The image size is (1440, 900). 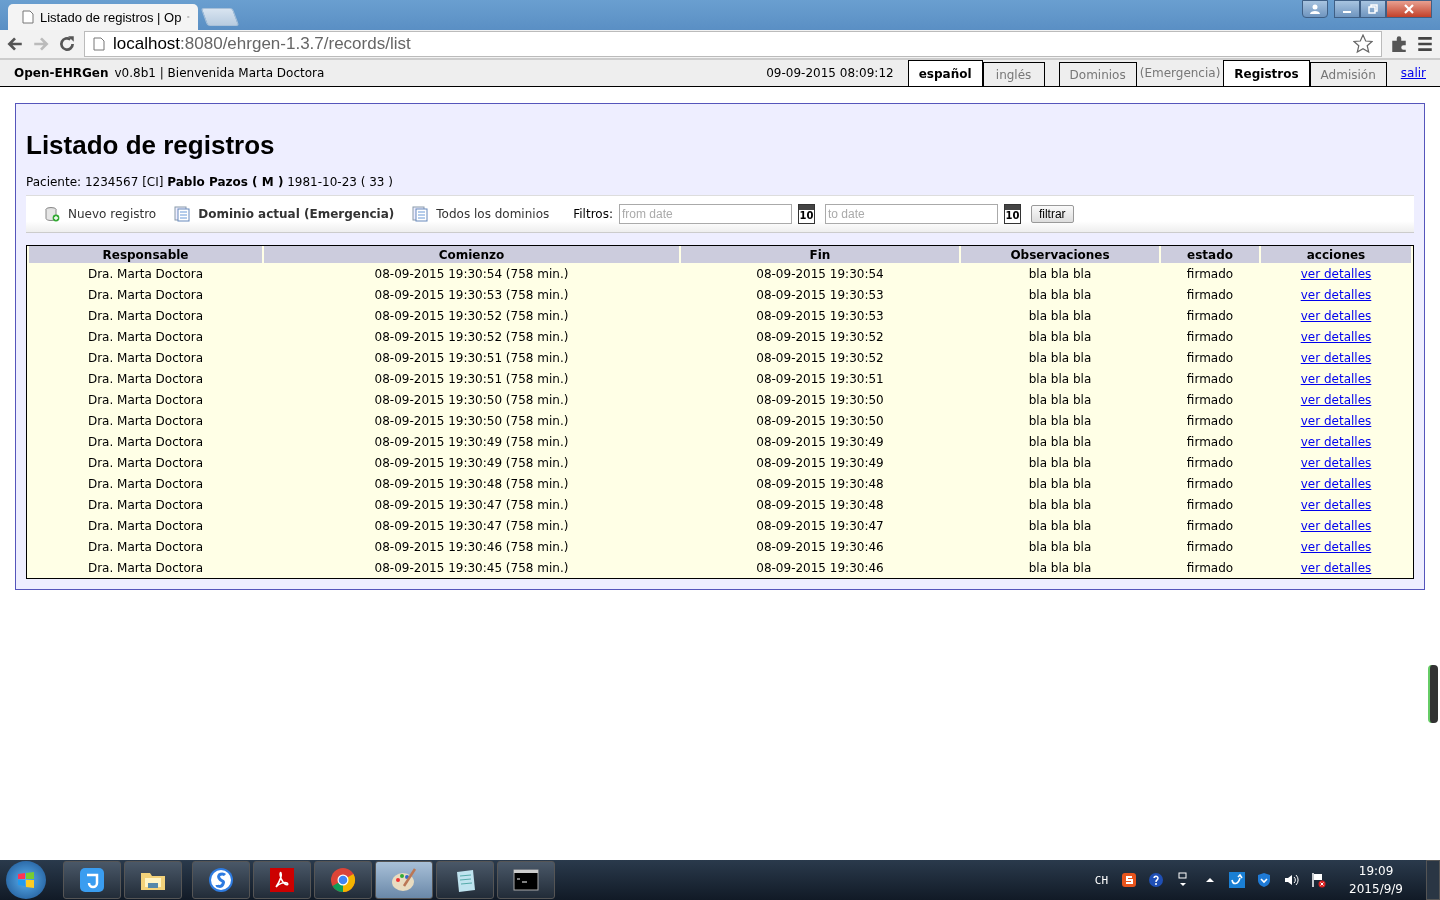 I want to click on notepad-icon, so click(x=465, y=880).